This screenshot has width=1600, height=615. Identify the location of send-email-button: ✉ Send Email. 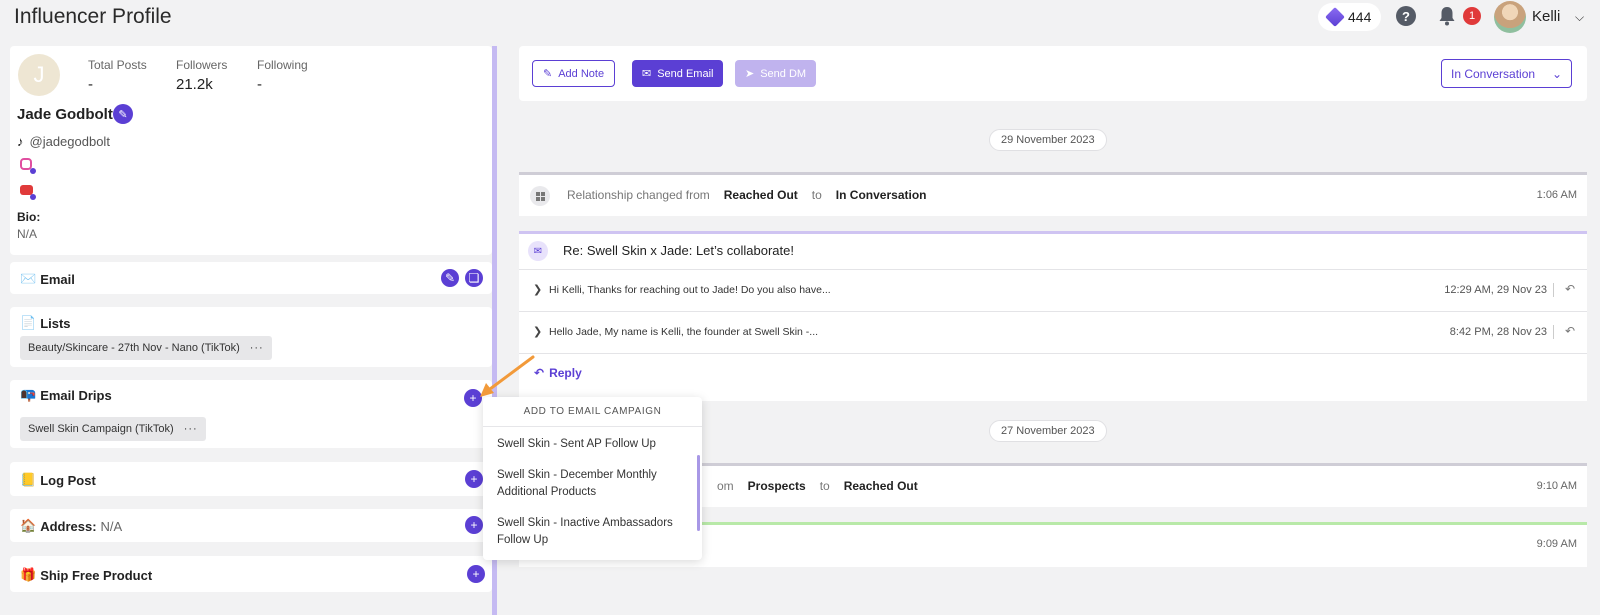
(678, 73).